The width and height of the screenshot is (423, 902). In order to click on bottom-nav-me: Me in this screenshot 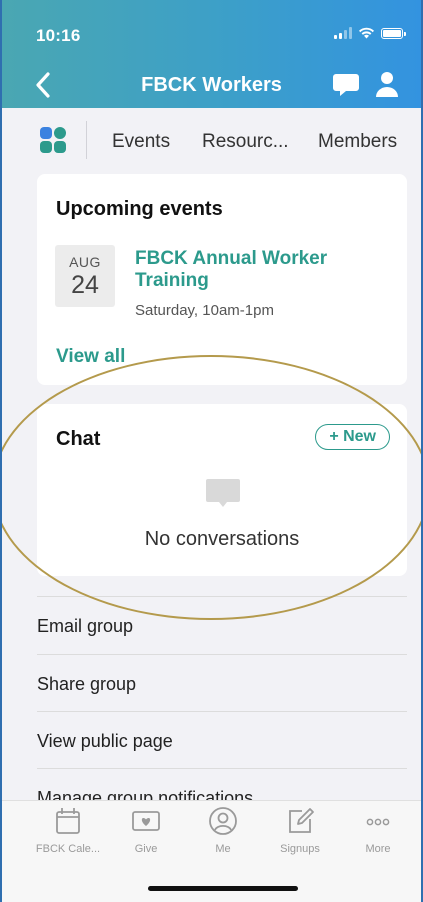, I will do `click(223, 830)`.